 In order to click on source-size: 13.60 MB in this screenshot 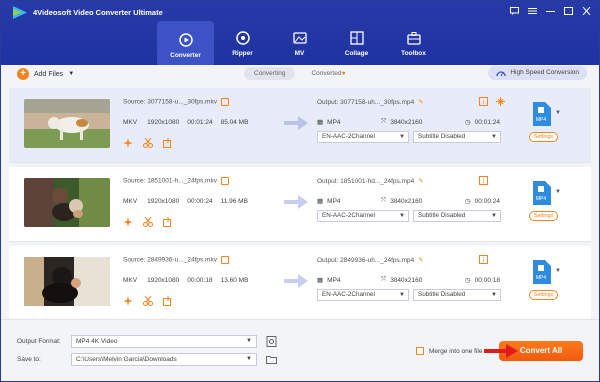, I will do `click(234, 280)`.